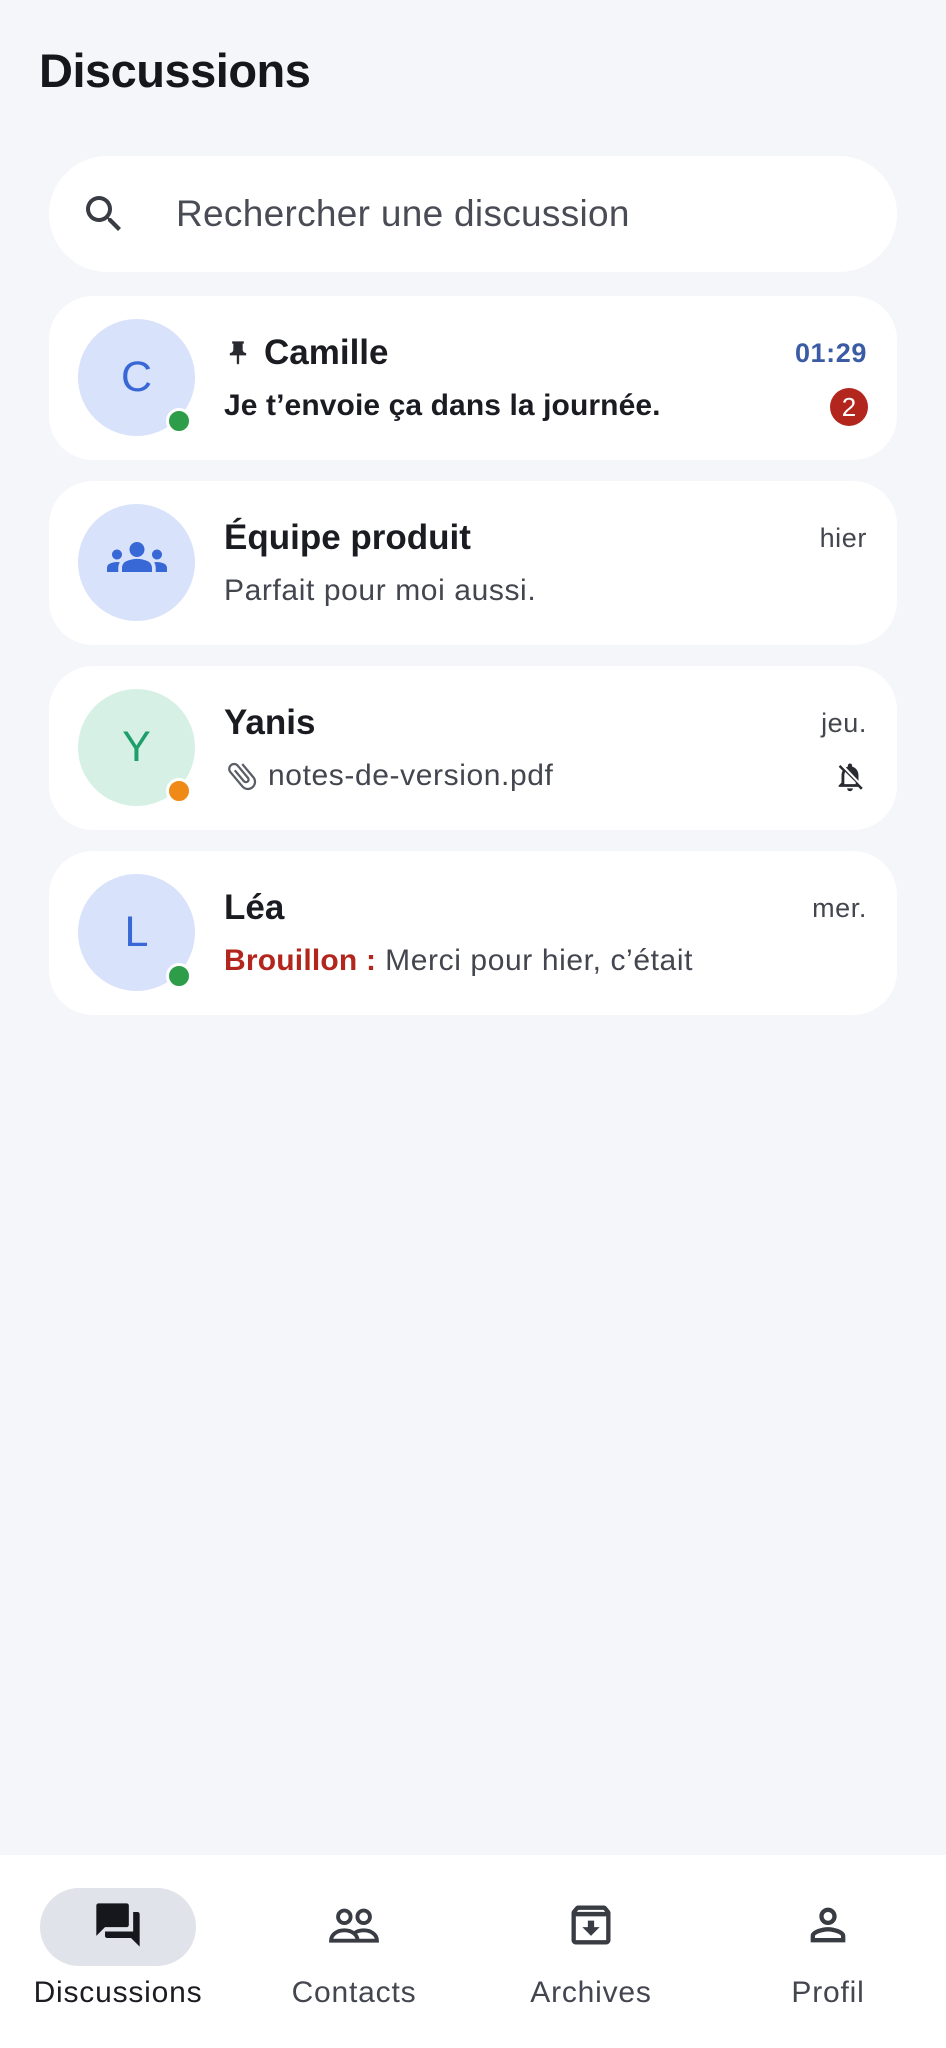  I want to click on bottom-navigation: Discussions Contacts Archives Profil, so click(473, 1951).